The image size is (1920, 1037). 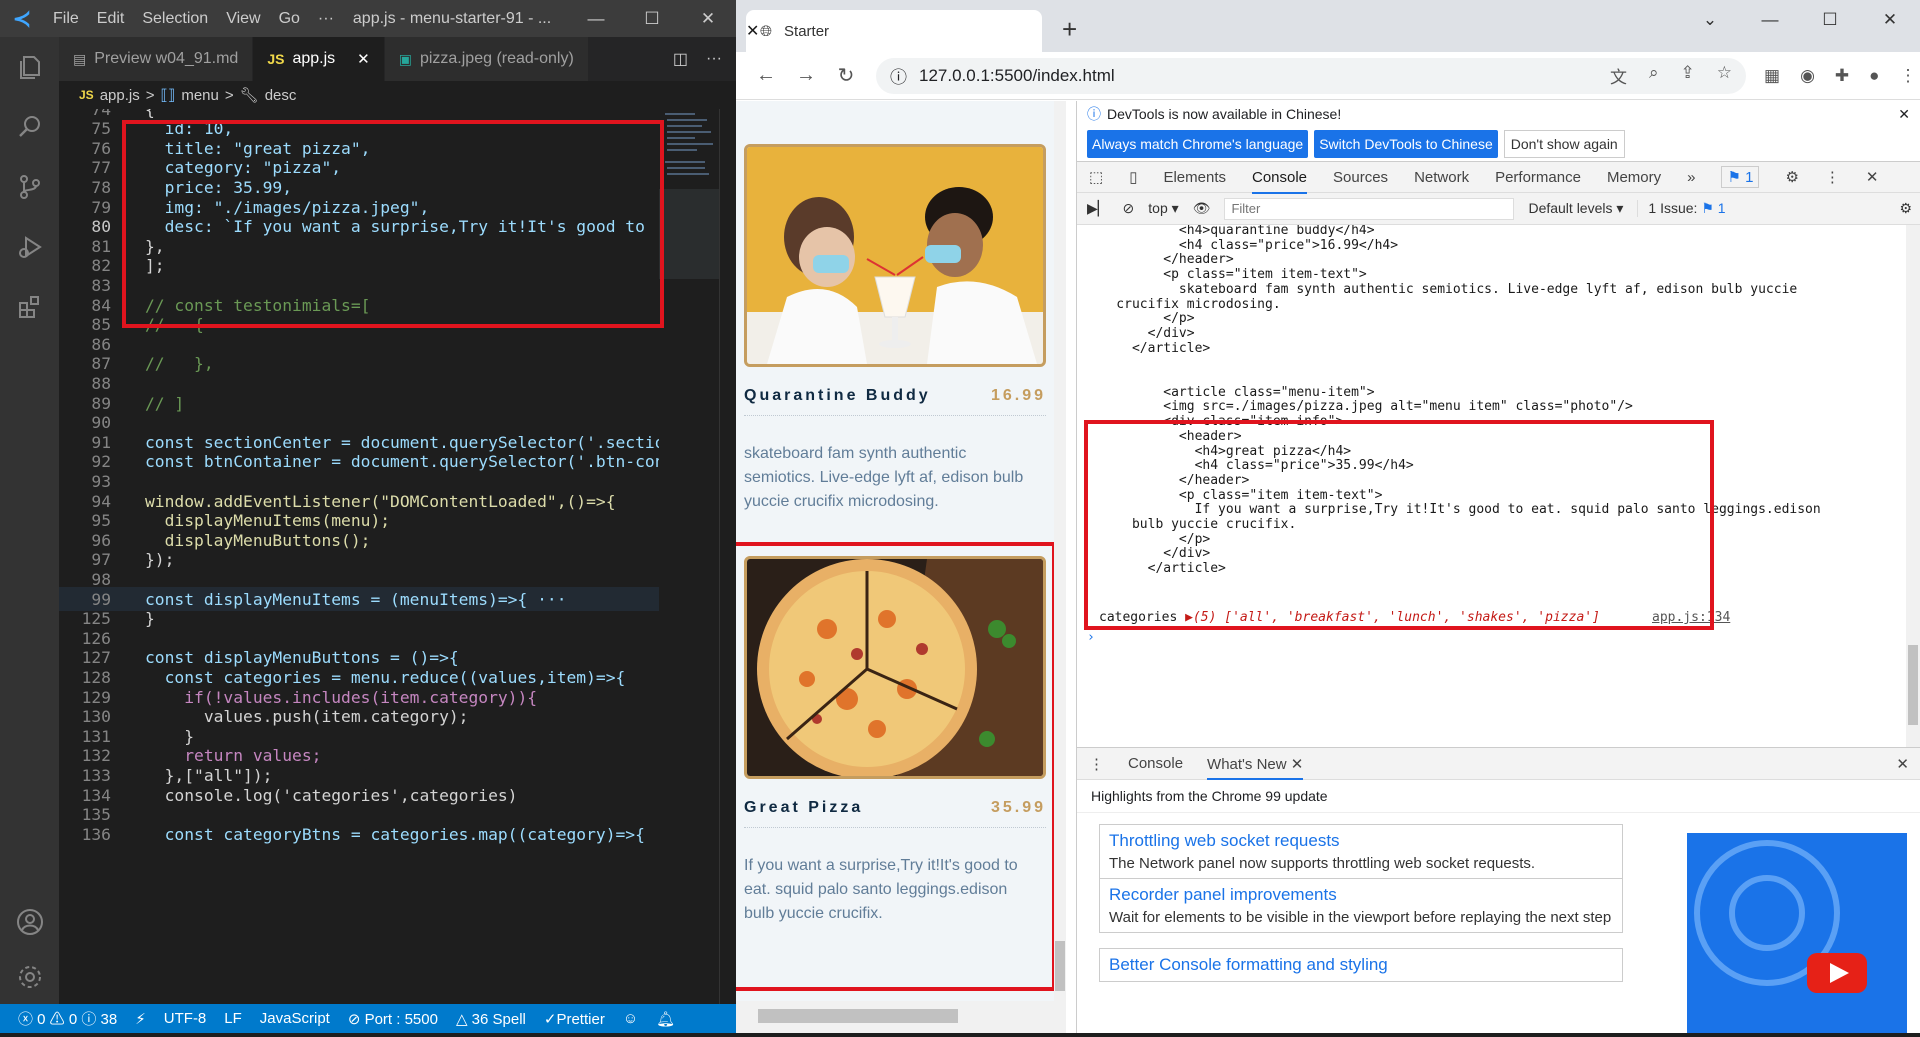 What do you see at coordinates (29, 307) in the screenshot?
I see `extensions-icon` at bounding box center [29, 307].